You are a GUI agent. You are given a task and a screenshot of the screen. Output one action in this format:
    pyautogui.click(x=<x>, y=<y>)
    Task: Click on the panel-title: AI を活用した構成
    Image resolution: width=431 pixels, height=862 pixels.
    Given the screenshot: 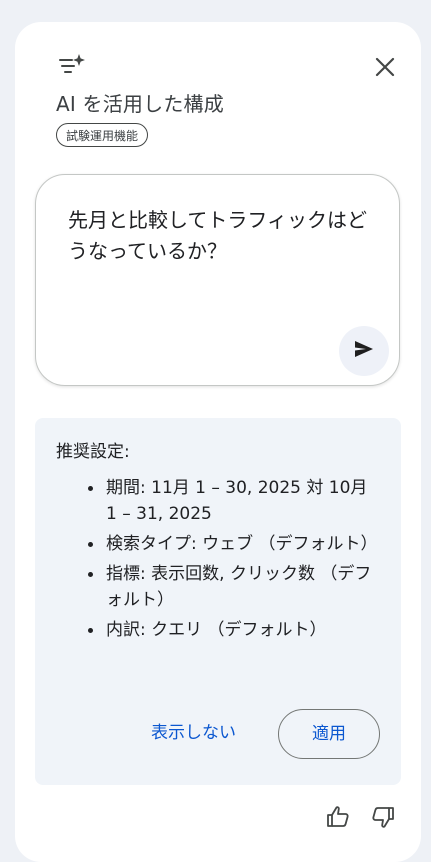 What is the action you would take?
    pyautogui.click(x=140, y=104)
    